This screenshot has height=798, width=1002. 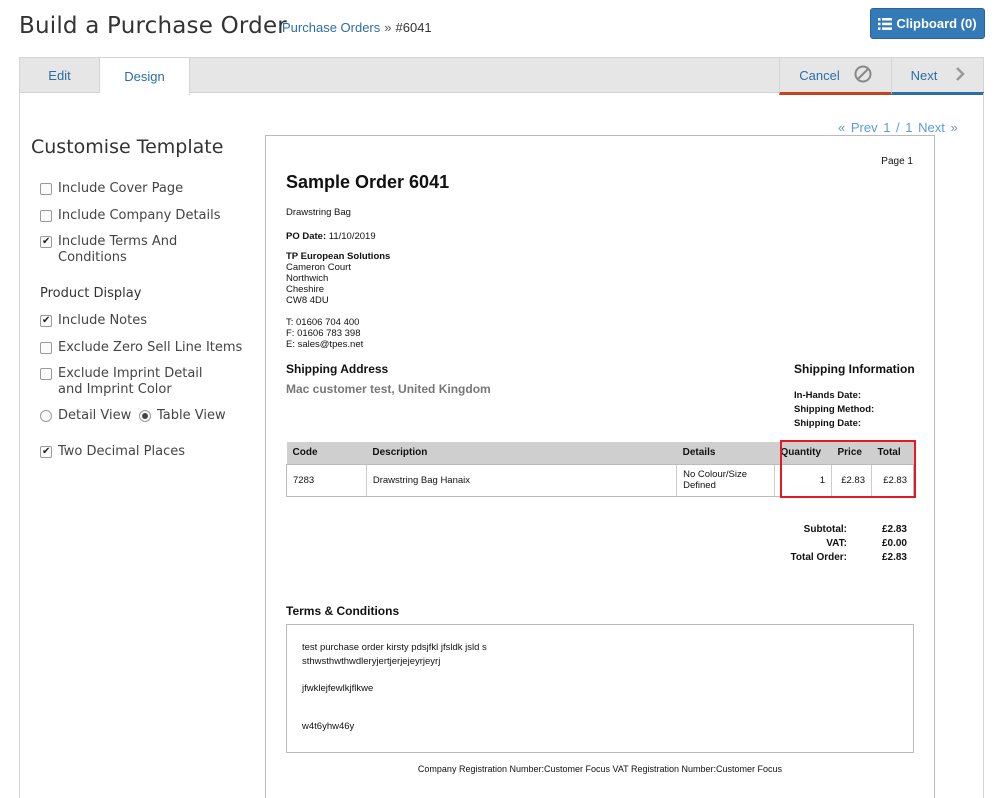 I want to click on table-view-label: Table View, so click(x=191, y=415).